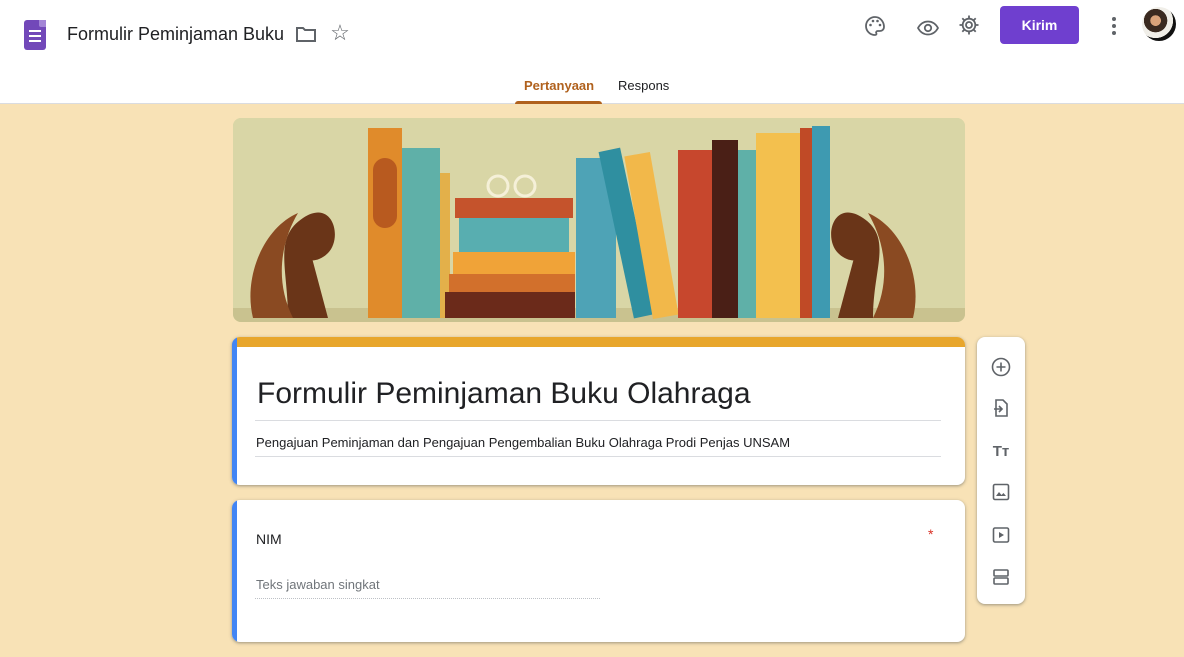  What do you see at coordinates (318, 584) in the screenshot?
I see `short-answer-placeholder: Teks jawaban singkat` at bounding box center [318, 584].